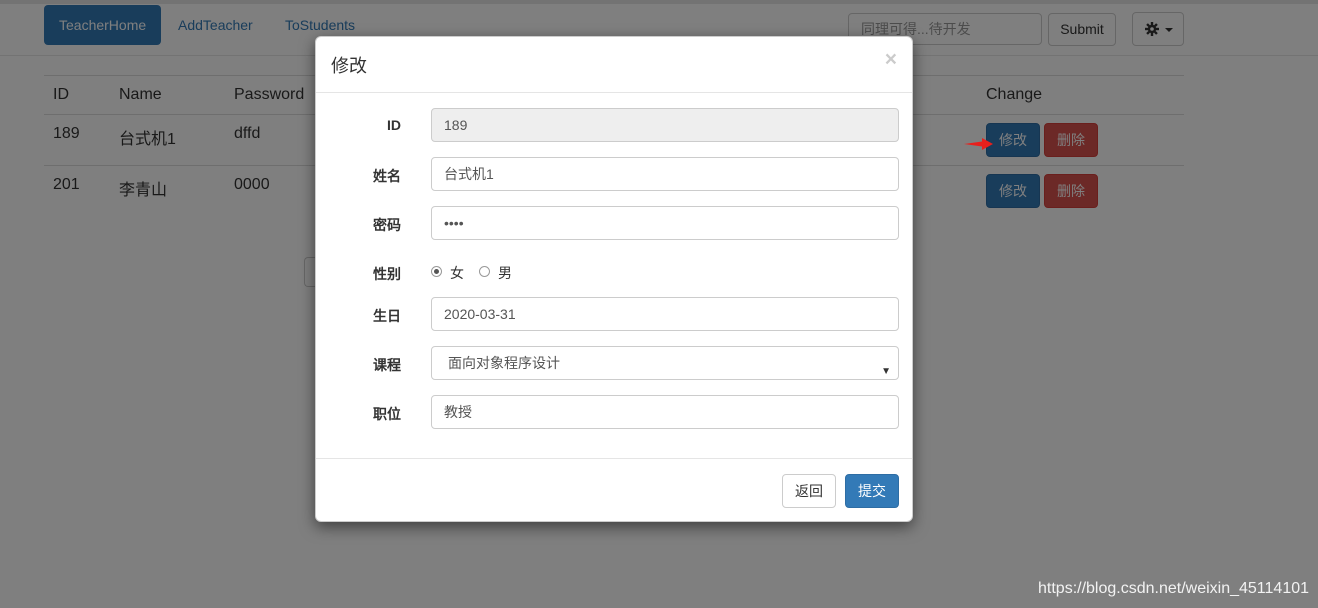  I want to click on watermark-text: https://blog.csdn.net/weixin_45114101, so click(1174, 588).